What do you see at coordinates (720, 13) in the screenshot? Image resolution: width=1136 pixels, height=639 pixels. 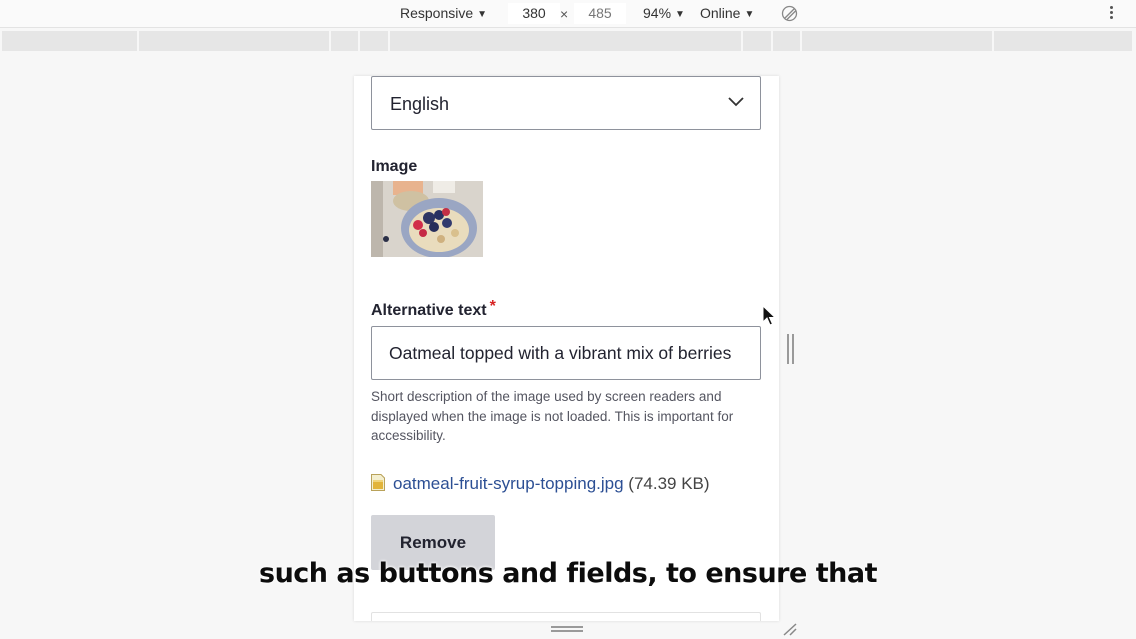 I see `network-select-label: Online` at bounding box center [720, 13].